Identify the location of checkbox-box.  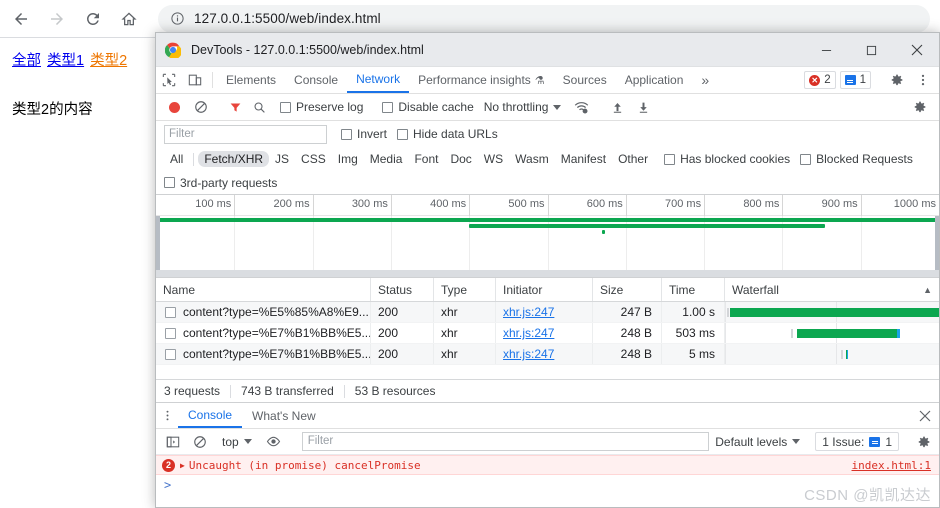
(670, 159).